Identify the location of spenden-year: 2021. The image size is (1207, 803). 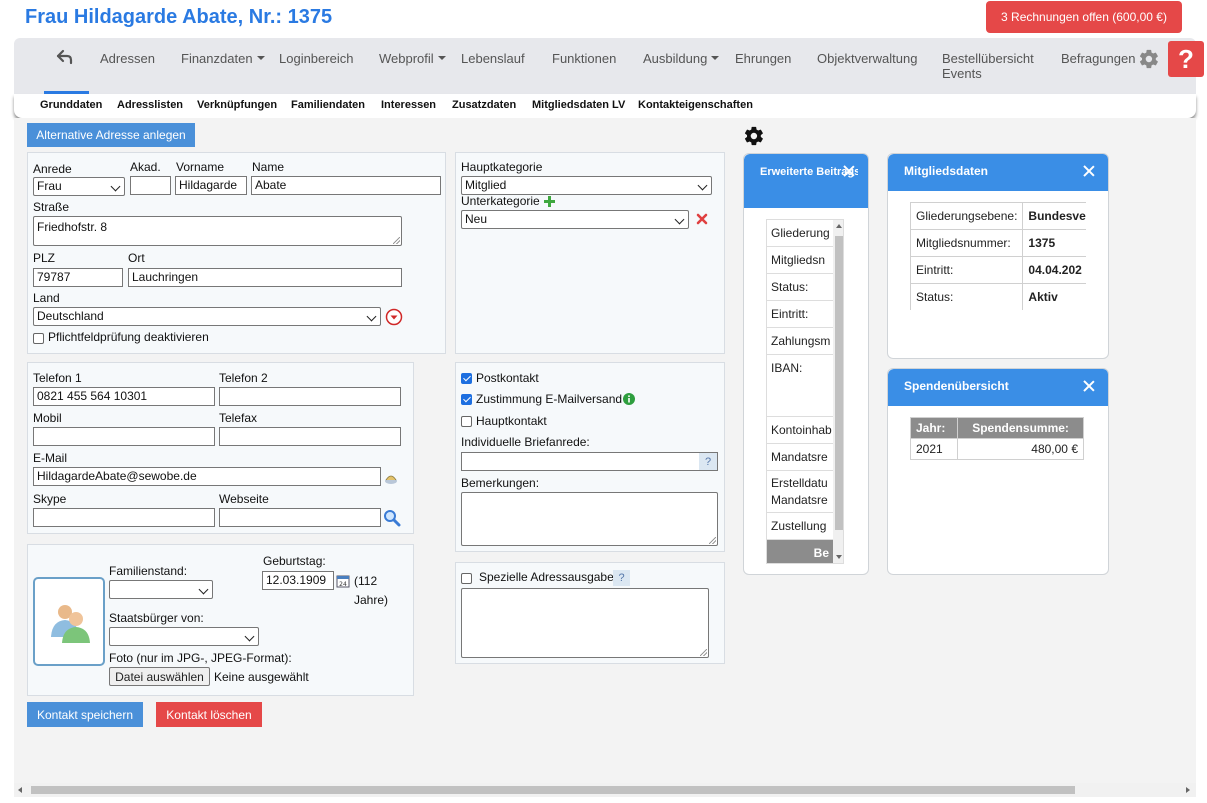
(934, 449).